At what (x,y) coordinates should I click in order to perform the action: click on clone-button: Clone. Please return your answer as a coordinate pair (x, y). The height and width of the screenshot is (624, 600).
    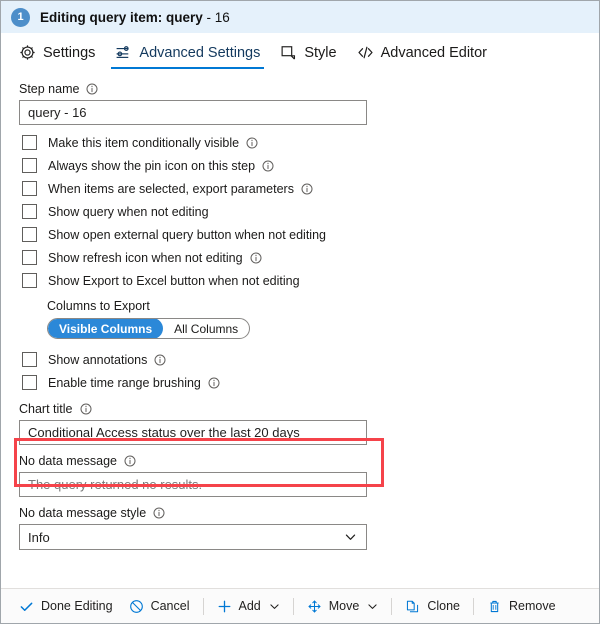
    Looking at the image, I should click on (432, 606).